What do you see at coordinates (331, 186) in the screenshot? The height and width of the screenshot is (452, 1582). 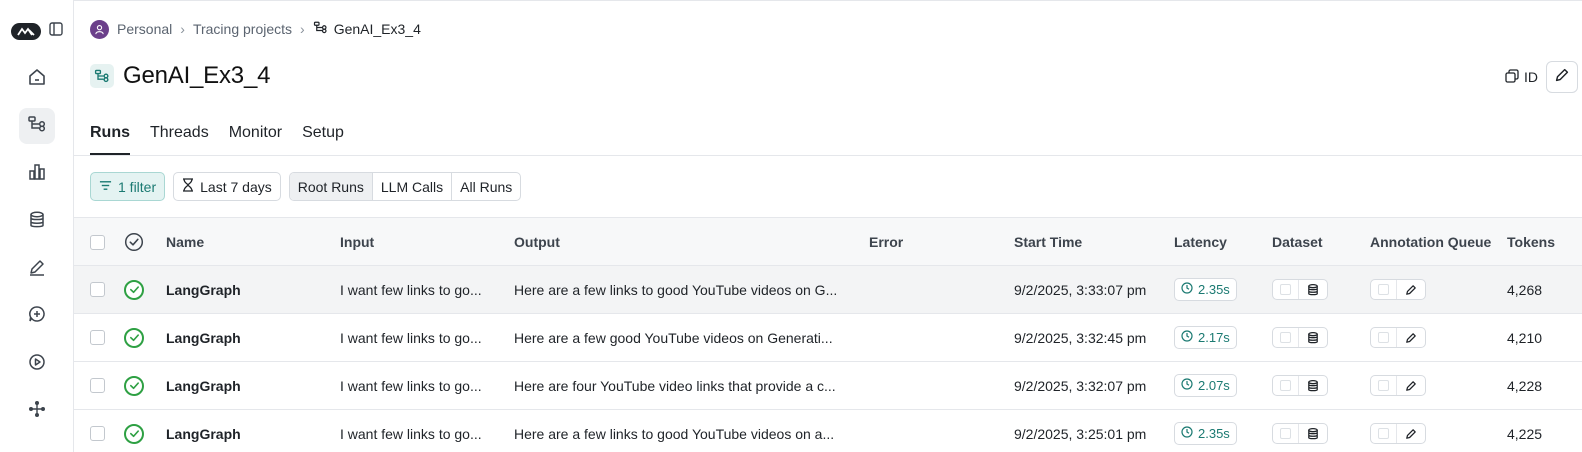 I see `root-runs-option: Root Runs` at bounding box center [331, 186].